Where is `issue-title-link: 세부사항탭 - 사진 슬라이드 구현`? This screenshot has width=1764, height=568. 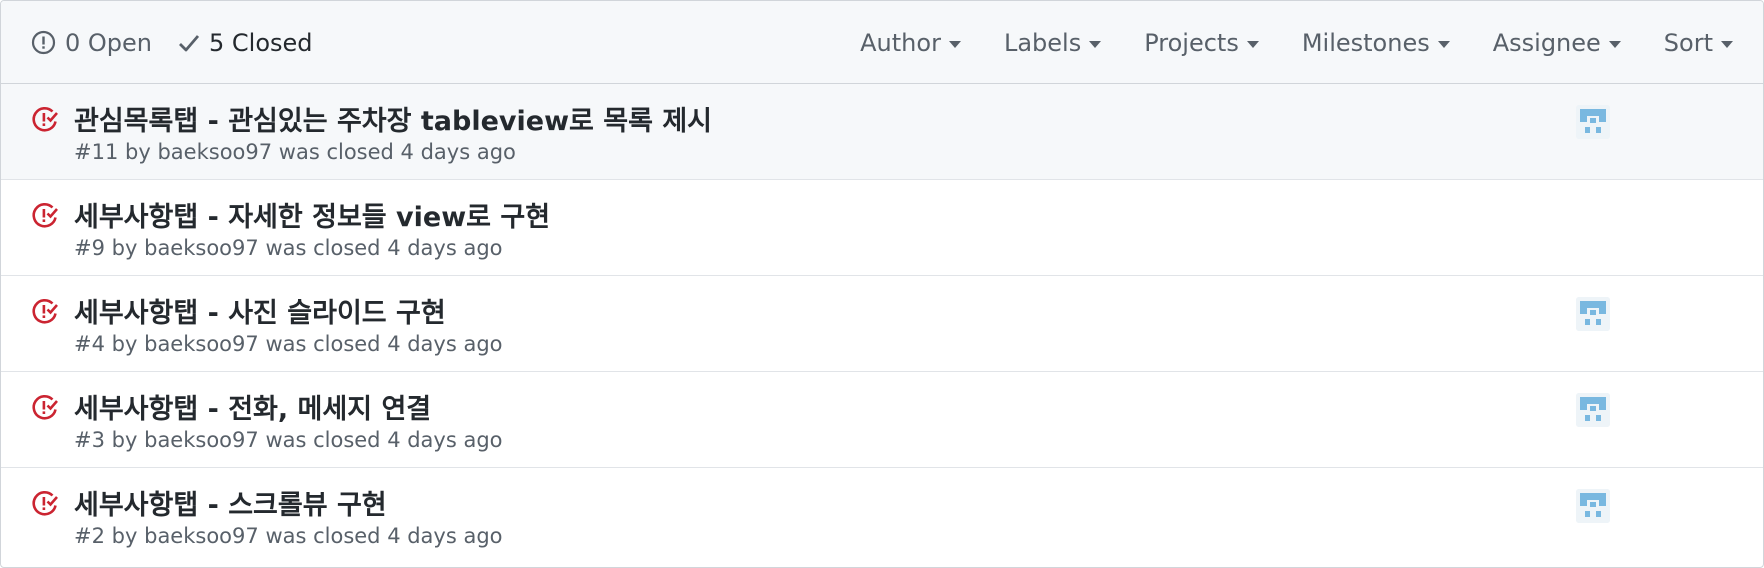
issue-title-link: 세부사항탭 - 사진 슬라이드 구현 is located at coordinates (260, 310).